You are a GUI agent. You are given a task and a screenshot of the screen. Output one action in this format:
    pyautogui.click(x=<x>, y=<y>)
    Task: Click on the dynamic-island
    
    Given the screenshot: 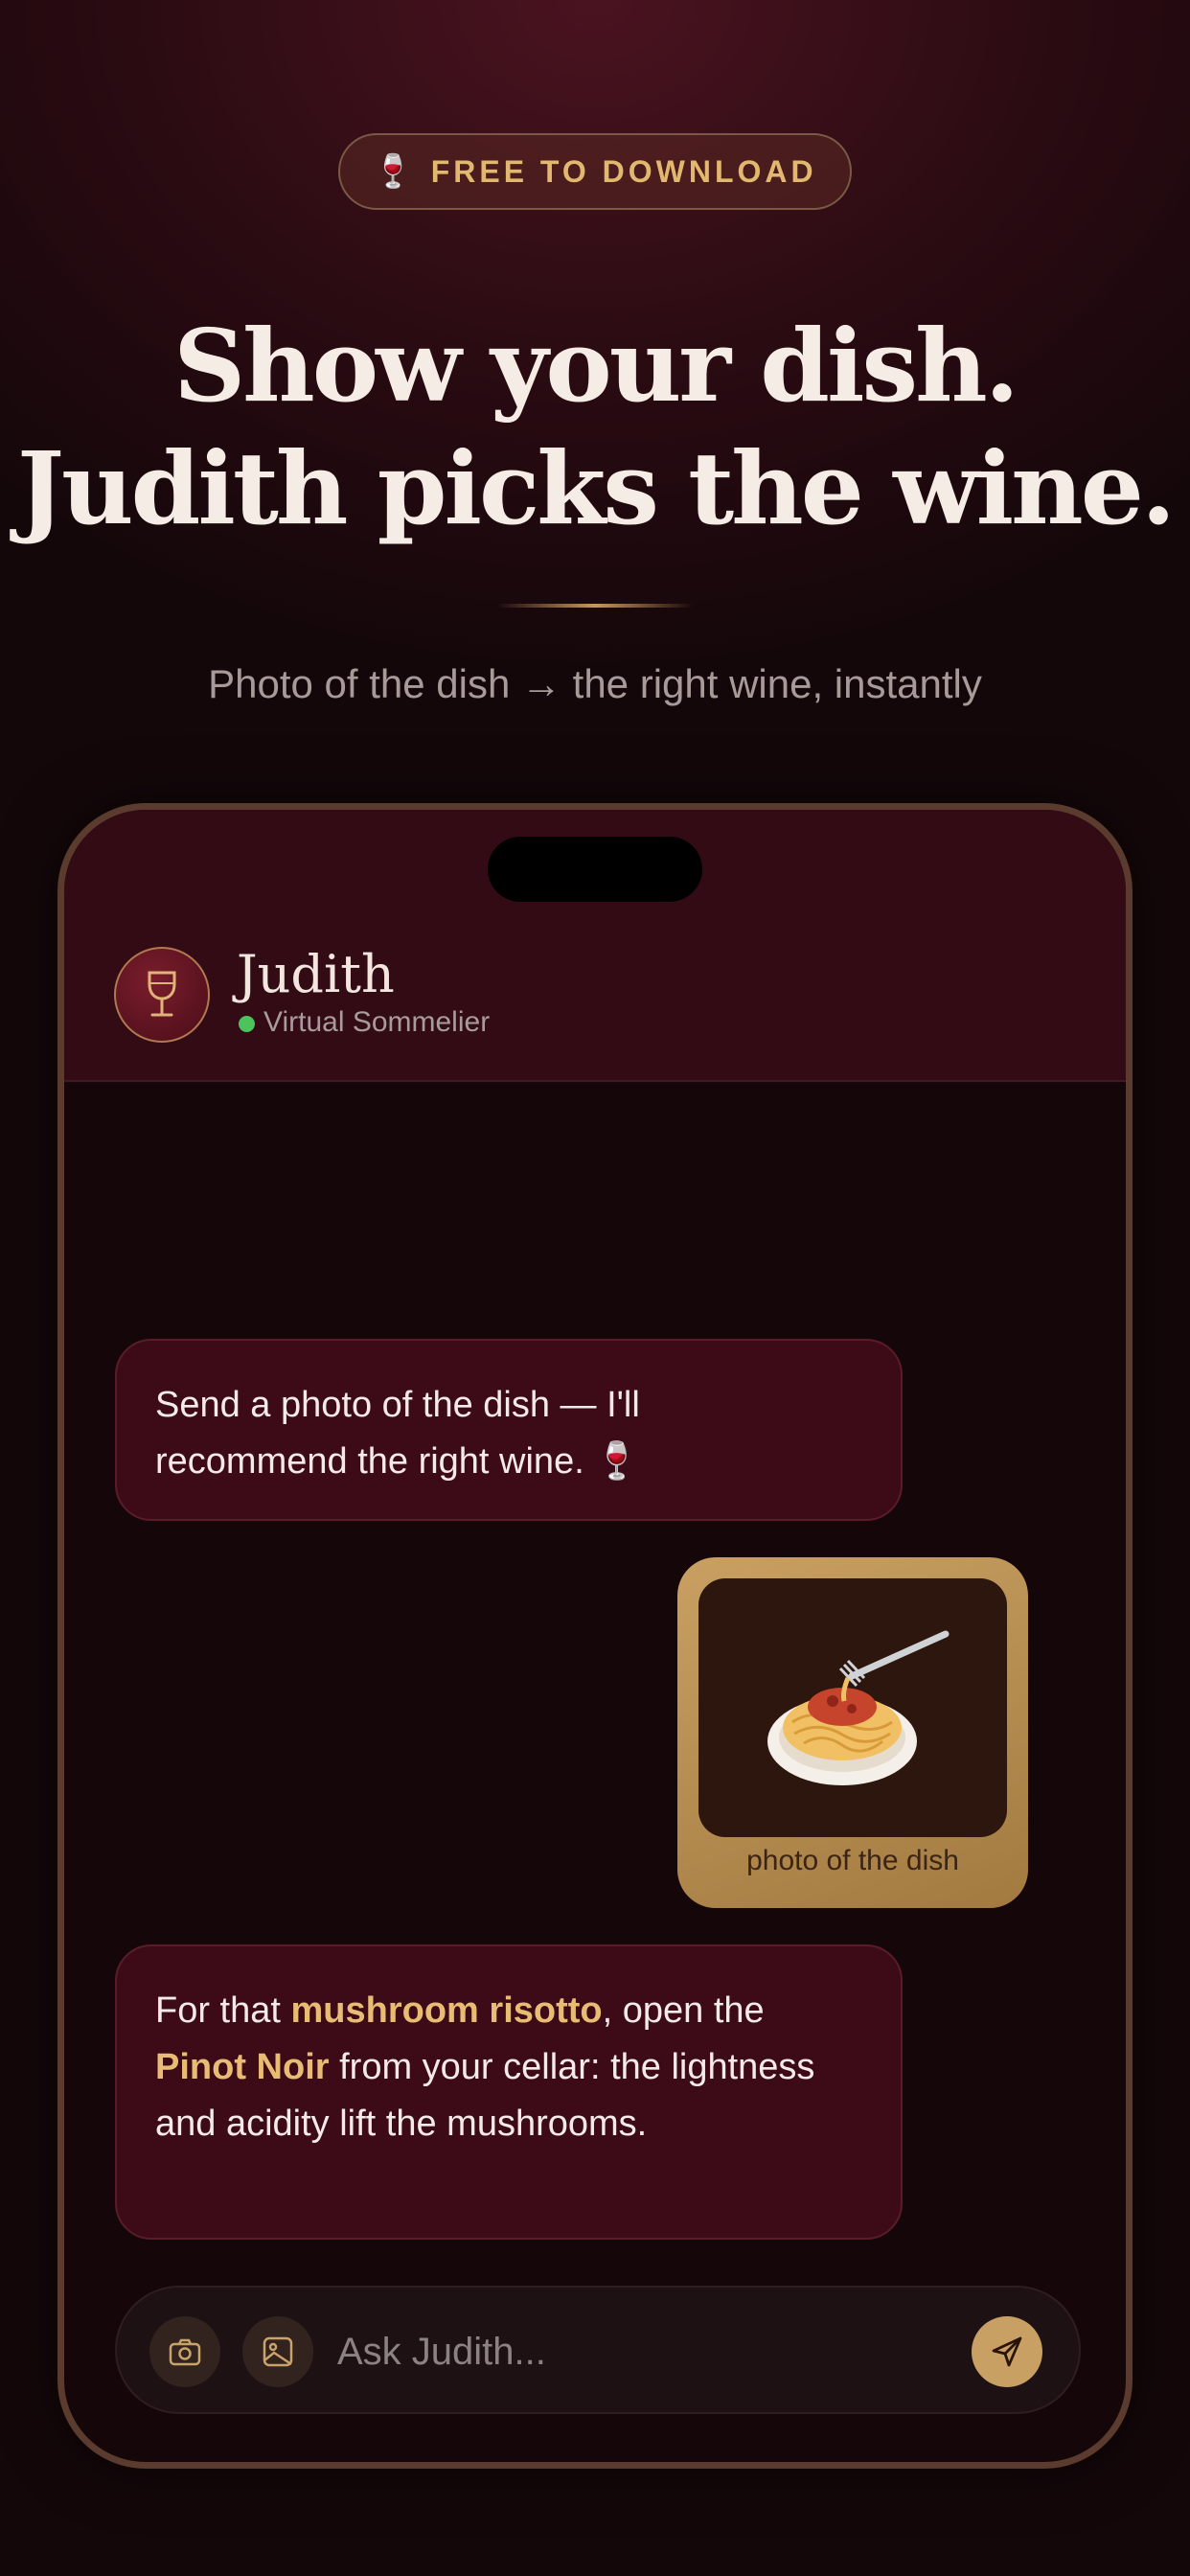 What is the action you would take?
    pyautogui.click(x=595, y=869)
    